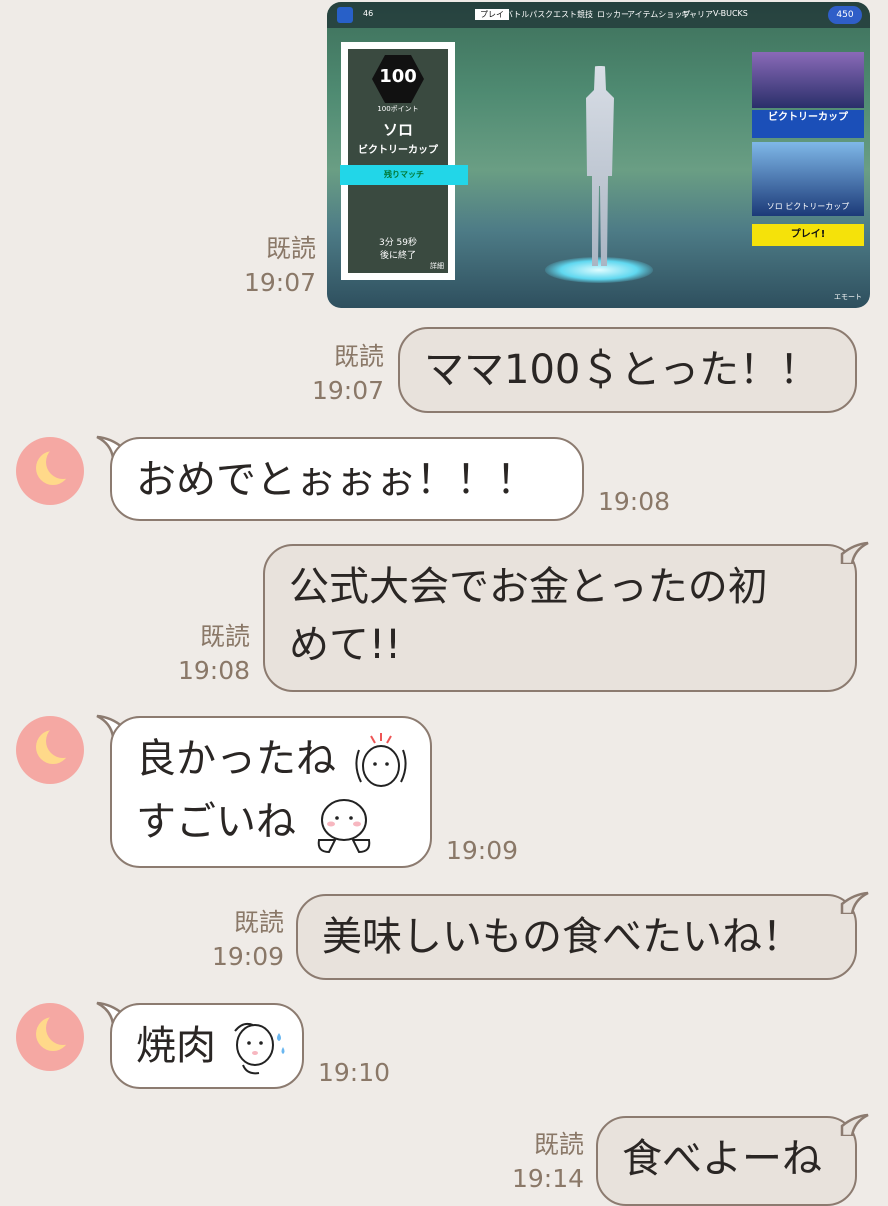 The image size is (888, 1206). What do you see at coordinates (398, 250) in the screenshot?
I see `event-timer: 3分 59秒 後に終了` at bounding box center [398, 250].